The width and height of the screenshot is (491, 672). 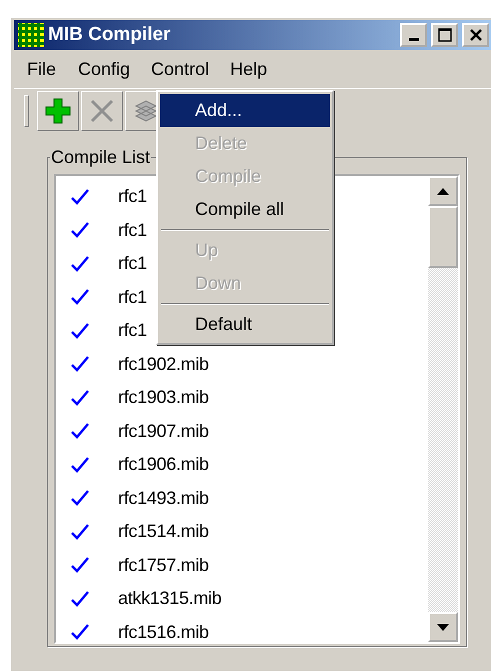 What do you see at coordinates (163, 565) in the screenshot?
I see `list-item: rfc1757.mib` at bounding box center [163, 565].